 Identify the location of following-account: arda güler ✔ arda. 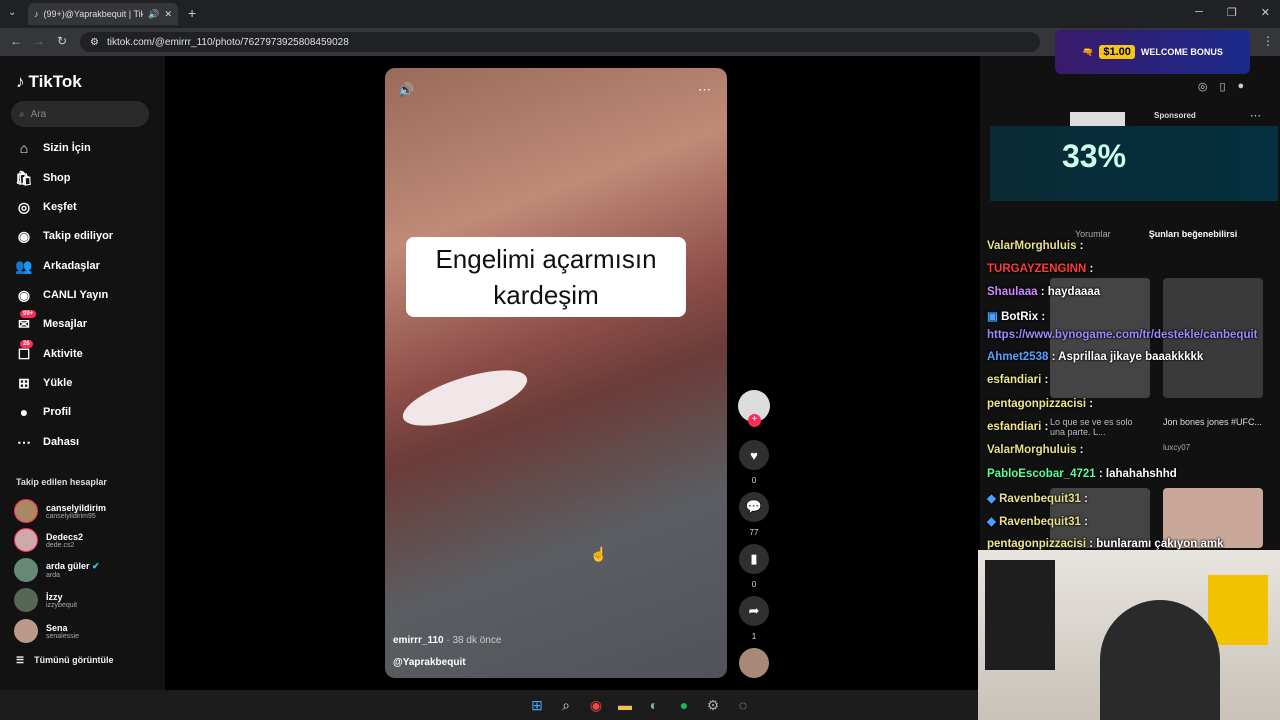
(57, 570).